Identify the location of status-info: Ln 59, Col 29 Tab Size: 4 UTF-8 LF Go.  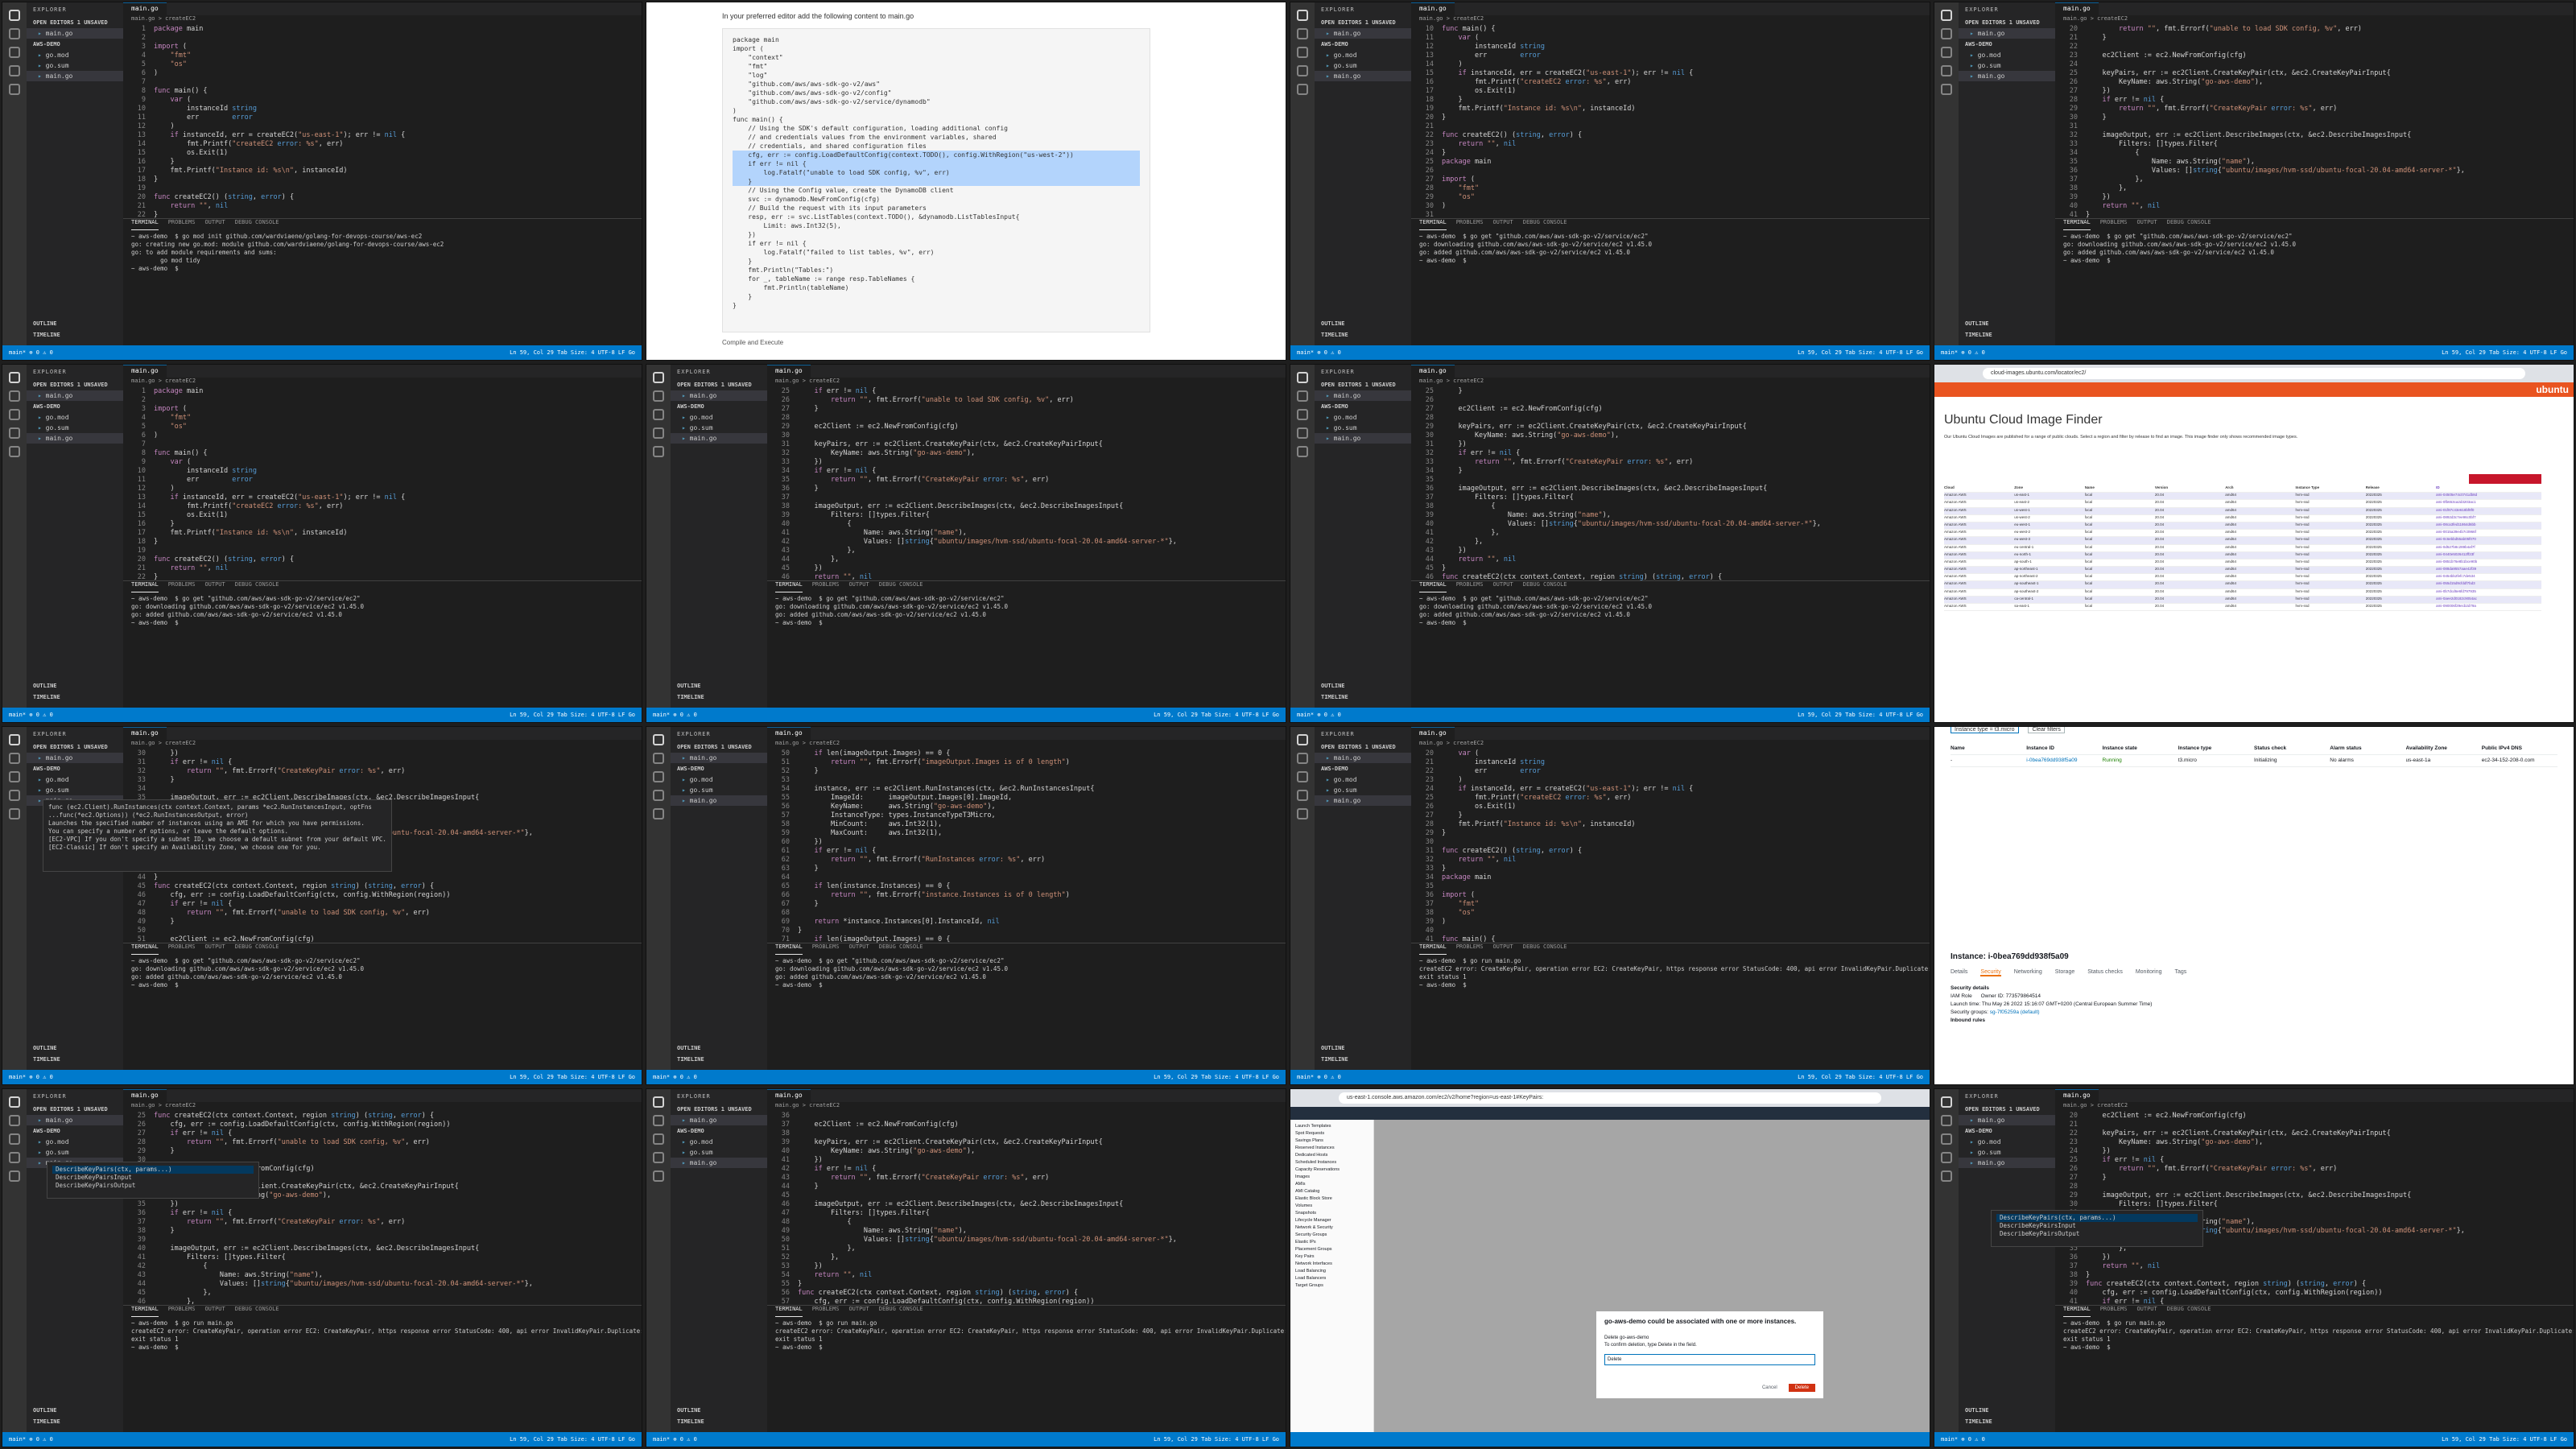
(1216, 1439).